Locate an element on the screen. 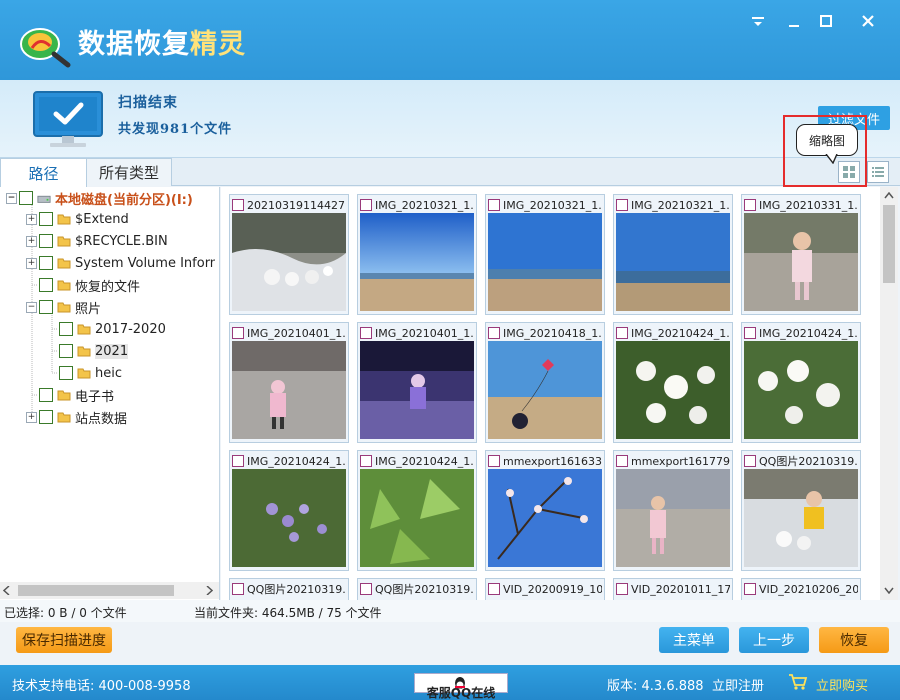 This screenshot has width=900, height=700. register-link: 立即注册 is located at coordinates (738, 684).